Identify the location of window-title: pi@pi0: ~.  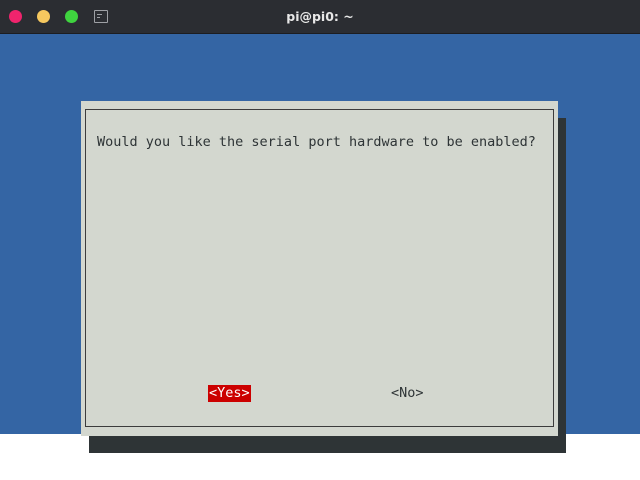
(320, 16).